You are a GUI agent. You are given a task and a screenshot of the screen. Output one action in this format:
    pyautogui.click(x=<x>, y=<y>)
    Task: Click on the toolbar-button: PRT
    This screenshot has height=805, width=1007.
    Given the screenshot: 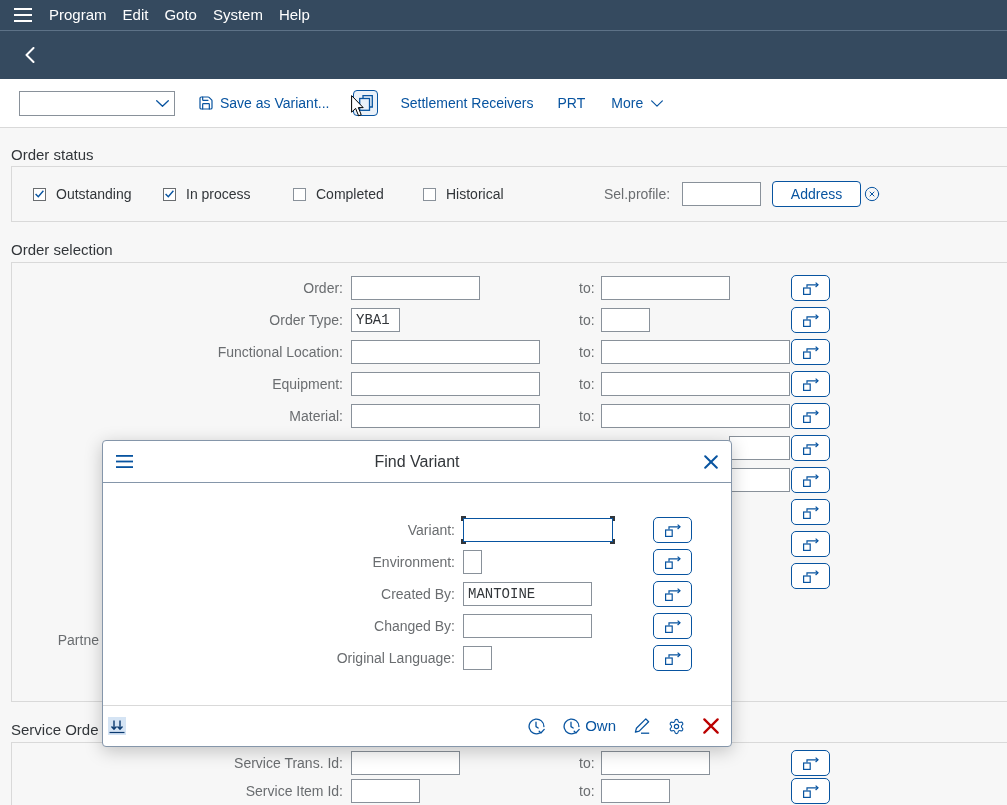 What is the action you would take?
    pyautogui.click(x=571, y=103)
    